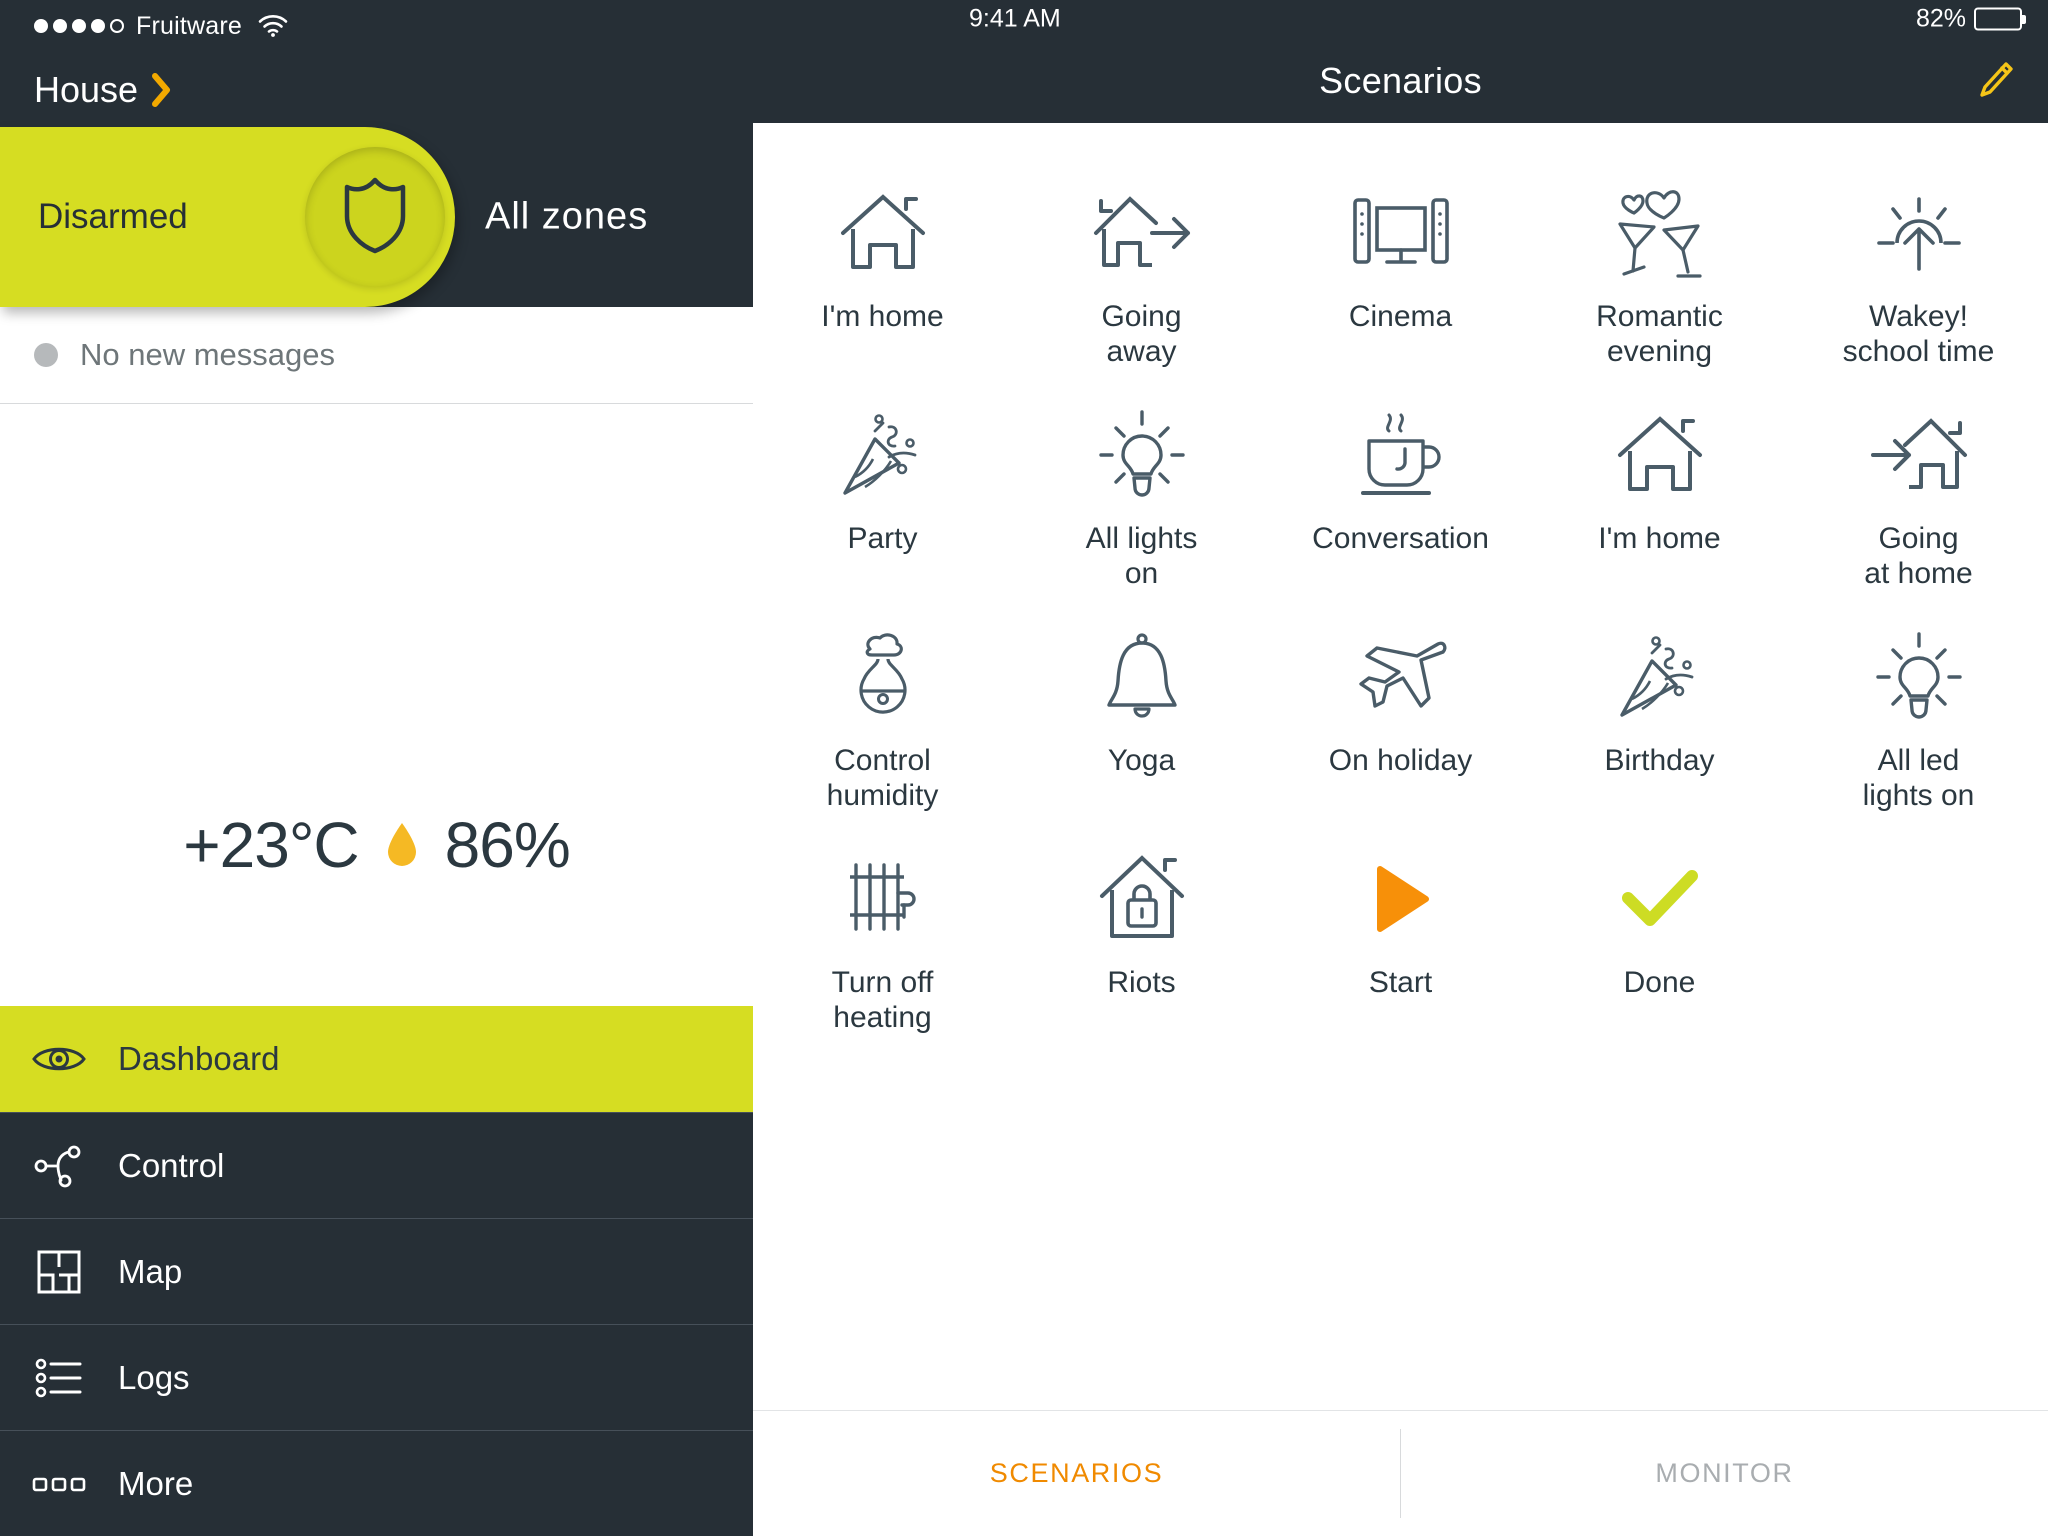 The width and height of the screenshot is (2048, 1536). I want to click on scenario-tile-going-away: Going away, so click(1141, 268).